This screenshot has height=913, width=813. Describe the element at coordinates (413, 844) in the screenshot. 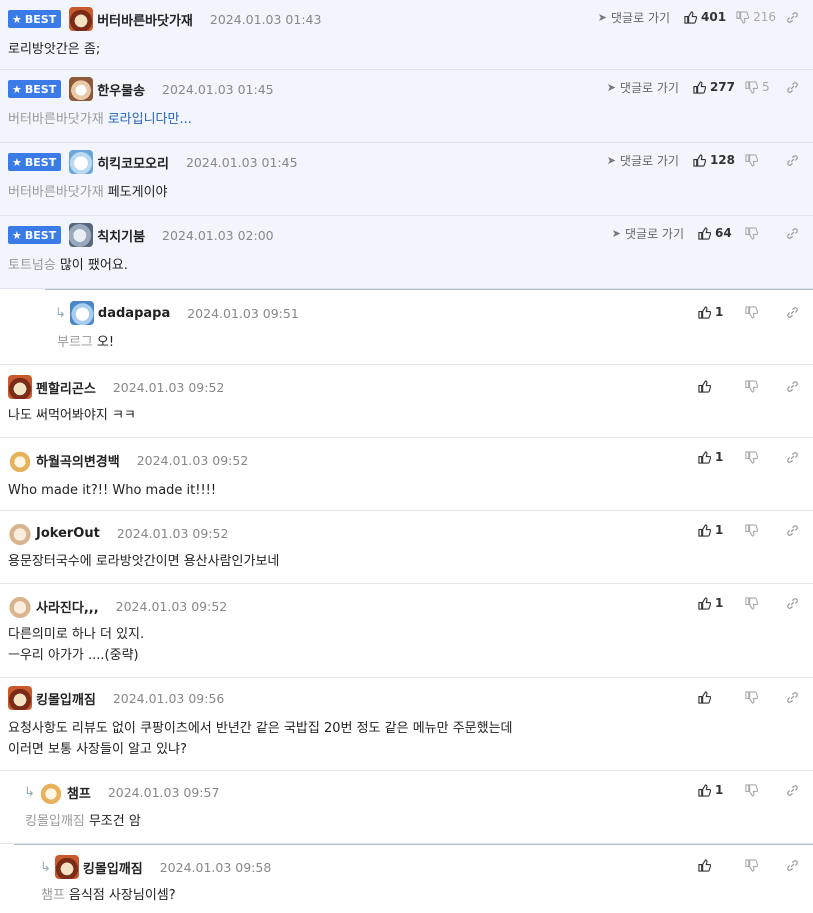

I see `divider` at that location.